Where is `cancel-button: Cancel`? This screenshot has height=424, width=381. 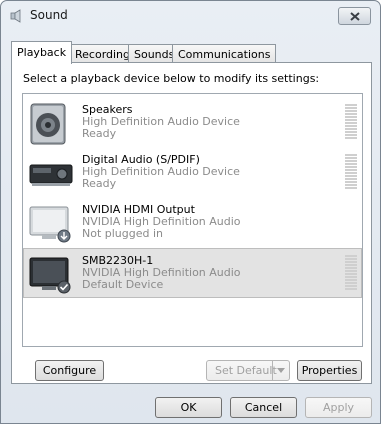
cancel-button: Cancel is located at coordinates (263, 407).